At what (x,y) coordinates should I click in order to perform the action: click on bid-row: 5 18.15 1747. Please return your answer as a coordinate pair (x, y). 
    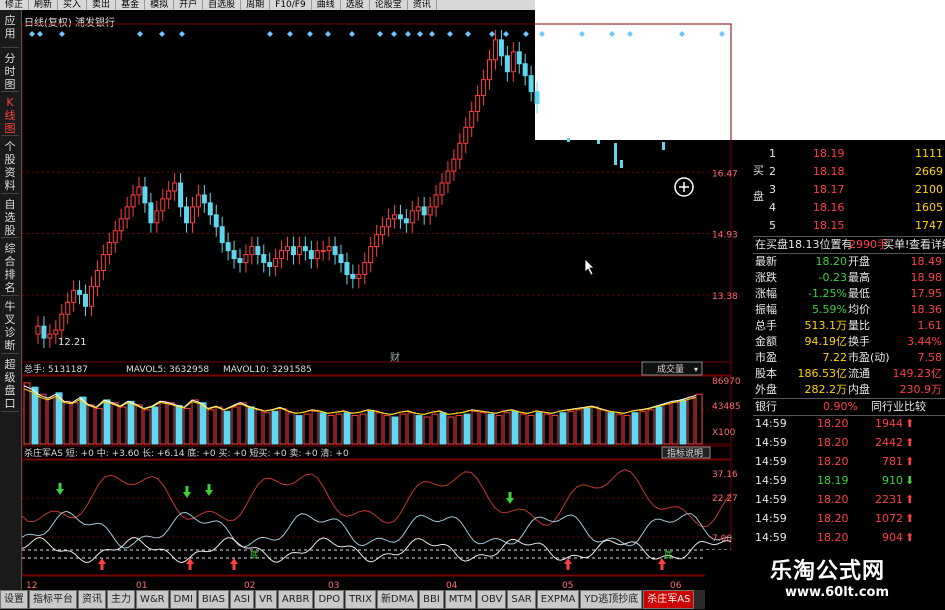
    Looking at the image, I should click on (849, 226).